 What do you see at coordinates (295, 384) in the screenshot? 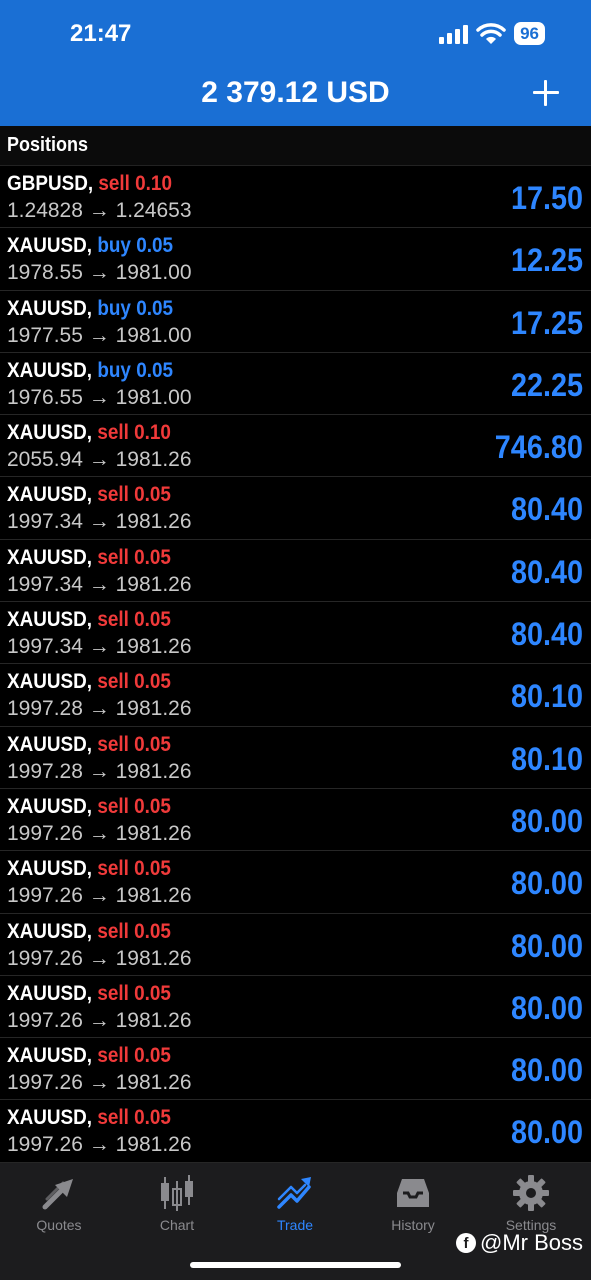
I see `position-row: XAUUSD, buy 0.05 1976.55 → 1981.00 22.25` at bounding box center [295, 384].